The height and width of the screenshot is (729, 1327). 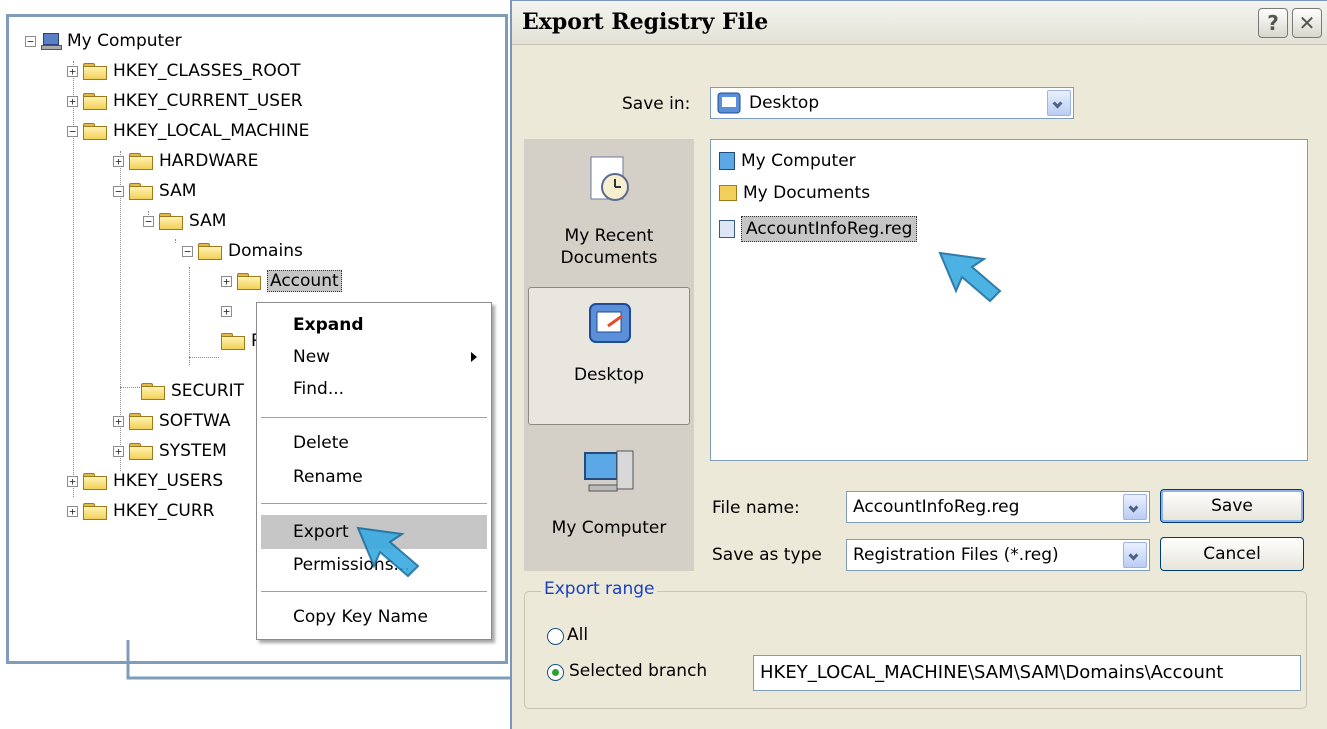 What do you see at coordinates (164, 511) in the screenshot?
I see `tree-item-label: HKEY_CURR` at bounding box center [164, 511].